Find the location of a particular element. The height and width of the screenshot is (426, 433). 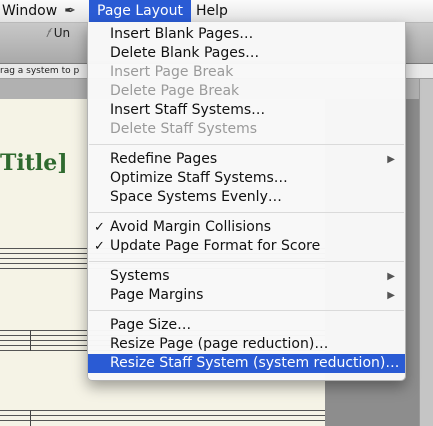

menu-item-avoid-margin-collisions: ✓ Avoid Margin Collisions is located at coordinates (246, 227).